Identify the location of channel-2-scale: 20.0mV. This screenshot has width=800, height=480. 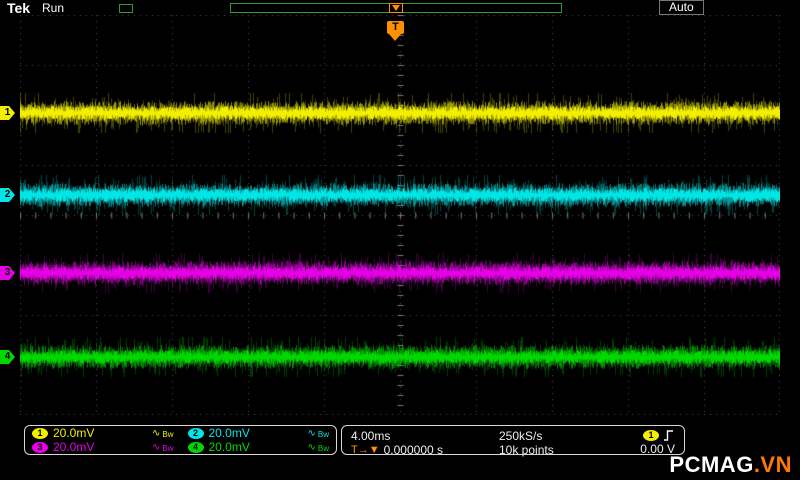
(229, 433).